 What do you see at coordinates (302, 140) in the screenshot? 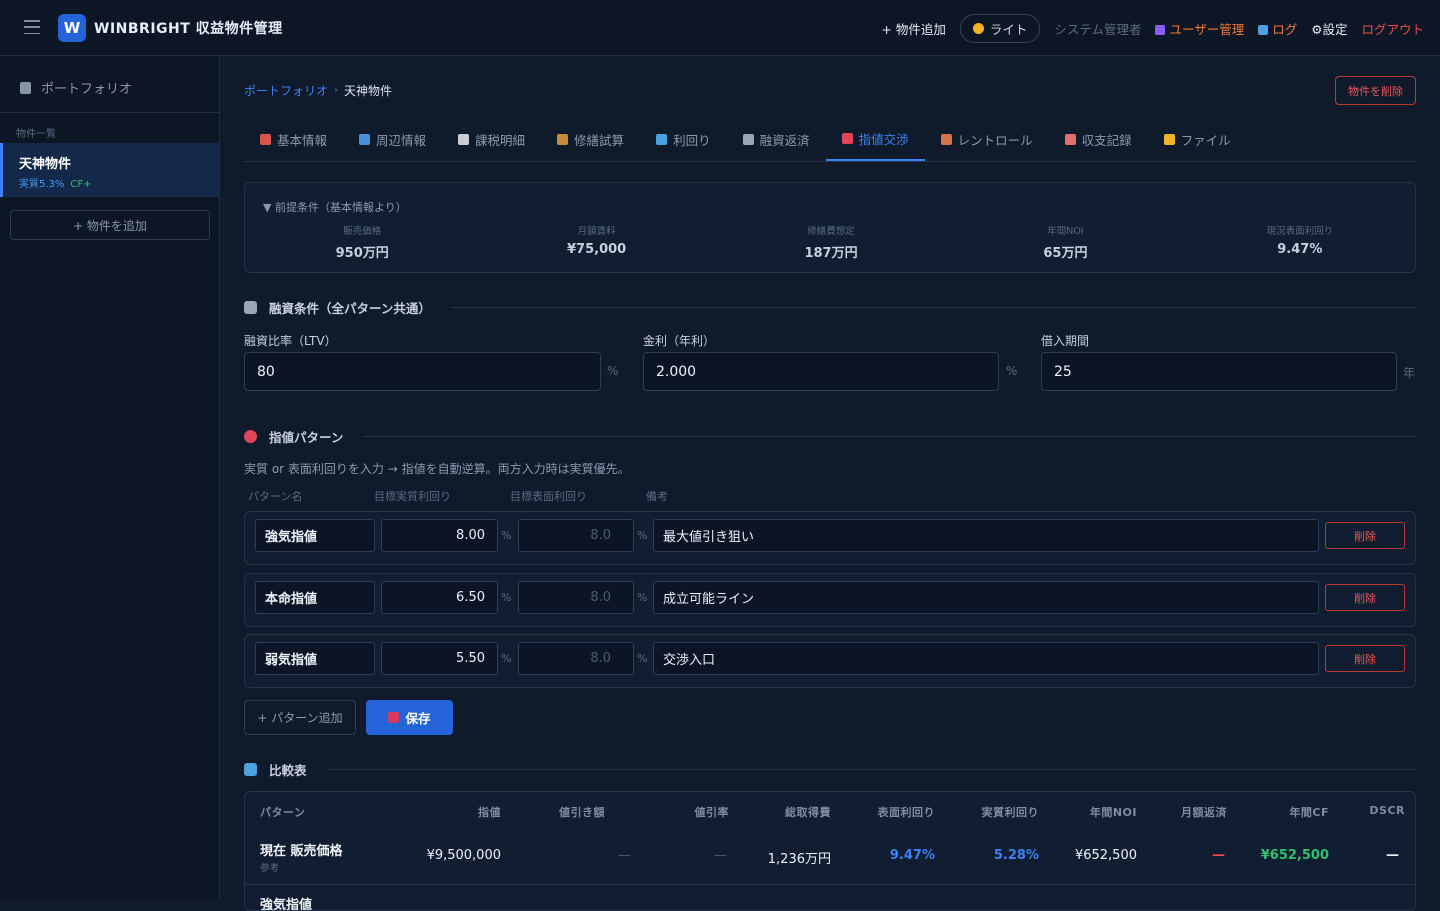
I see `tab-label: 基本情報` at bounding box center [302, 140].